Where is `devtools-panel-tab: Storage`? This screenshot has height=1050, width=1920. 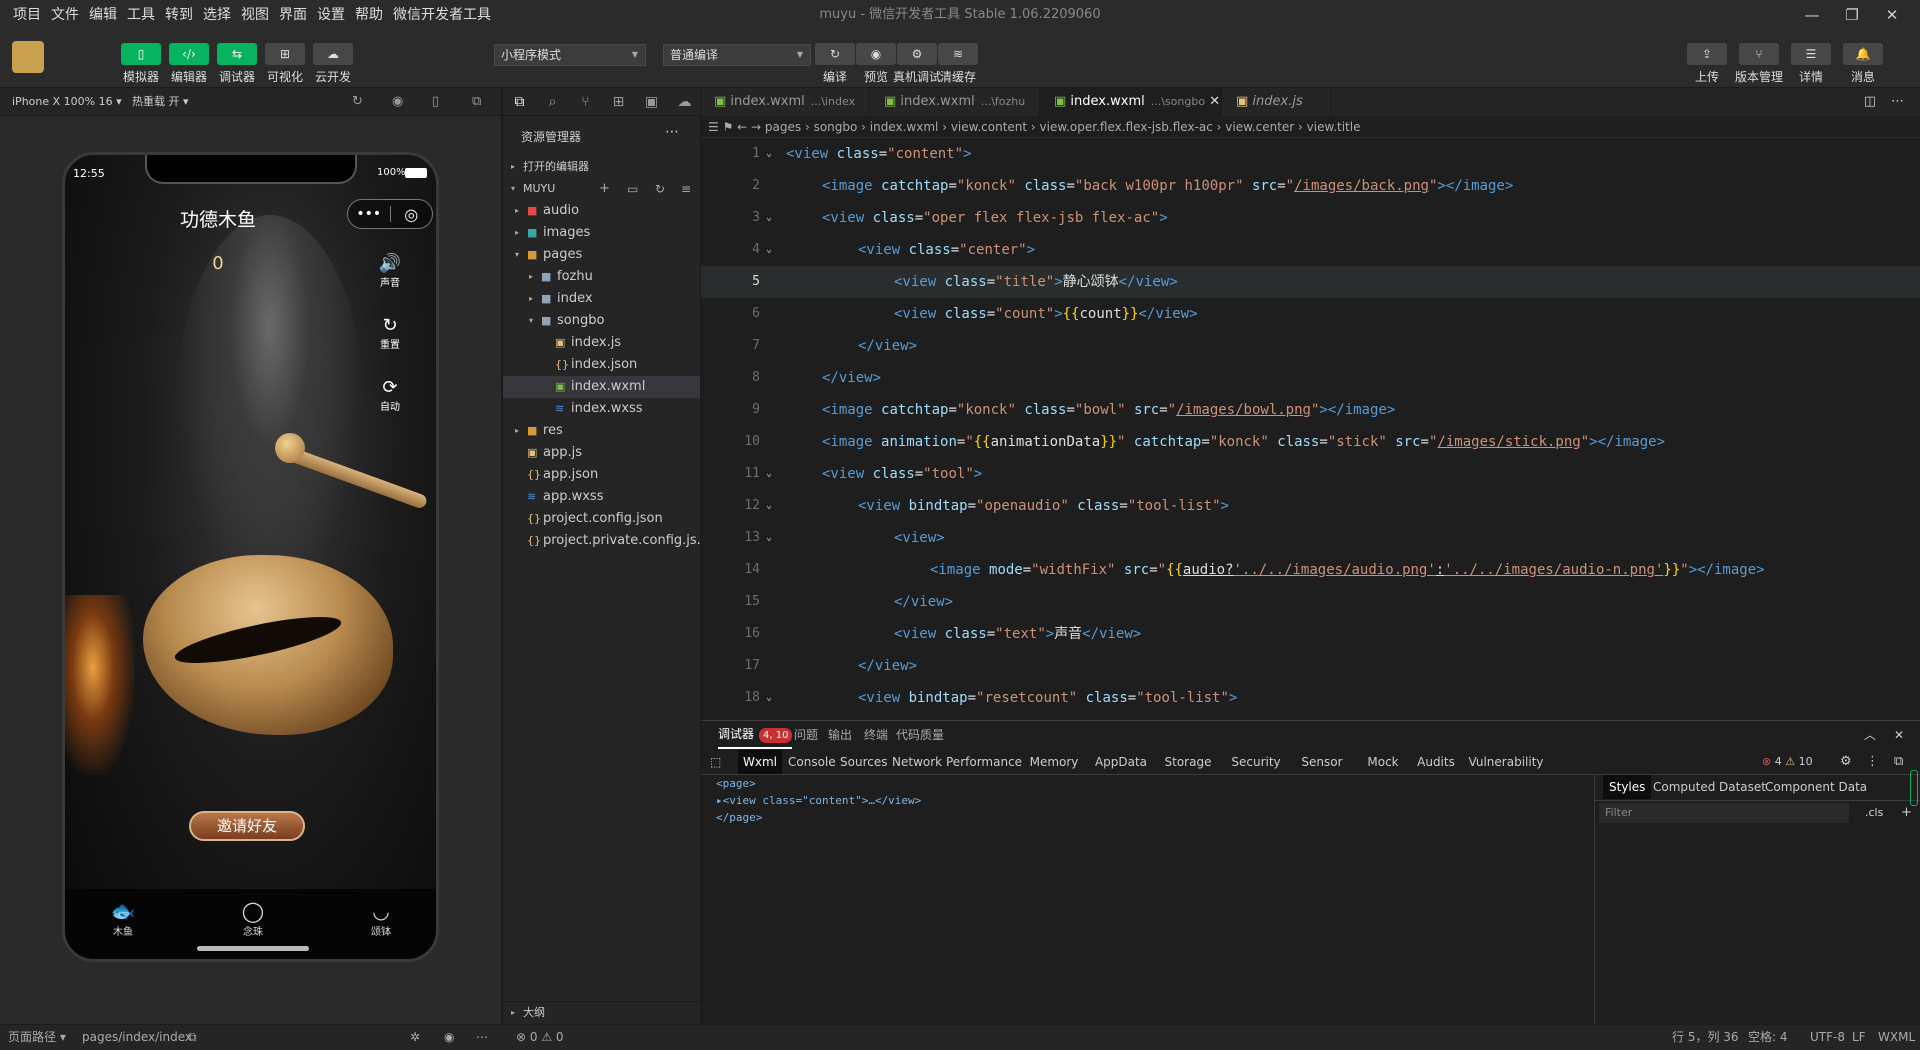
devtools-panel-tab: Storage is located at coordinates (1188, 762).